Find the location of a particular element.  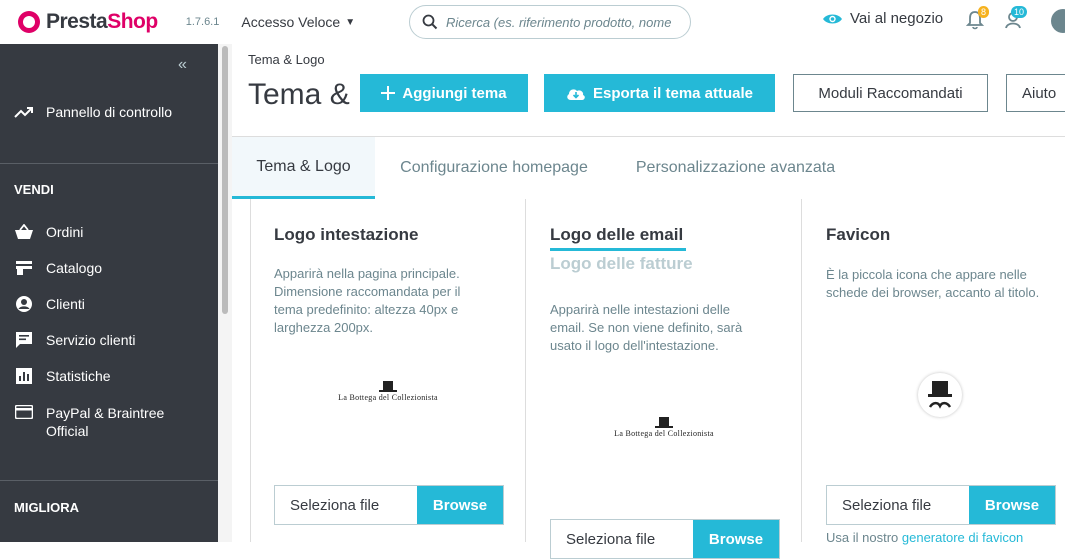

export-theme-button: Esporta il tema attuale is located at coordinates (659, 93).